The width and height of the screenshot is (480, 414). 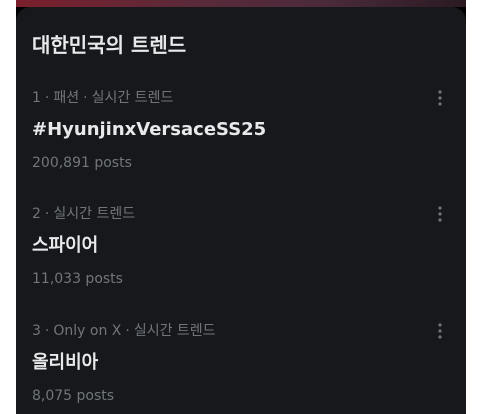 What do you see at coordinates (36, 98) in the screenshot?
I see `trend-rank: 1` at bounding box center [36, 98].